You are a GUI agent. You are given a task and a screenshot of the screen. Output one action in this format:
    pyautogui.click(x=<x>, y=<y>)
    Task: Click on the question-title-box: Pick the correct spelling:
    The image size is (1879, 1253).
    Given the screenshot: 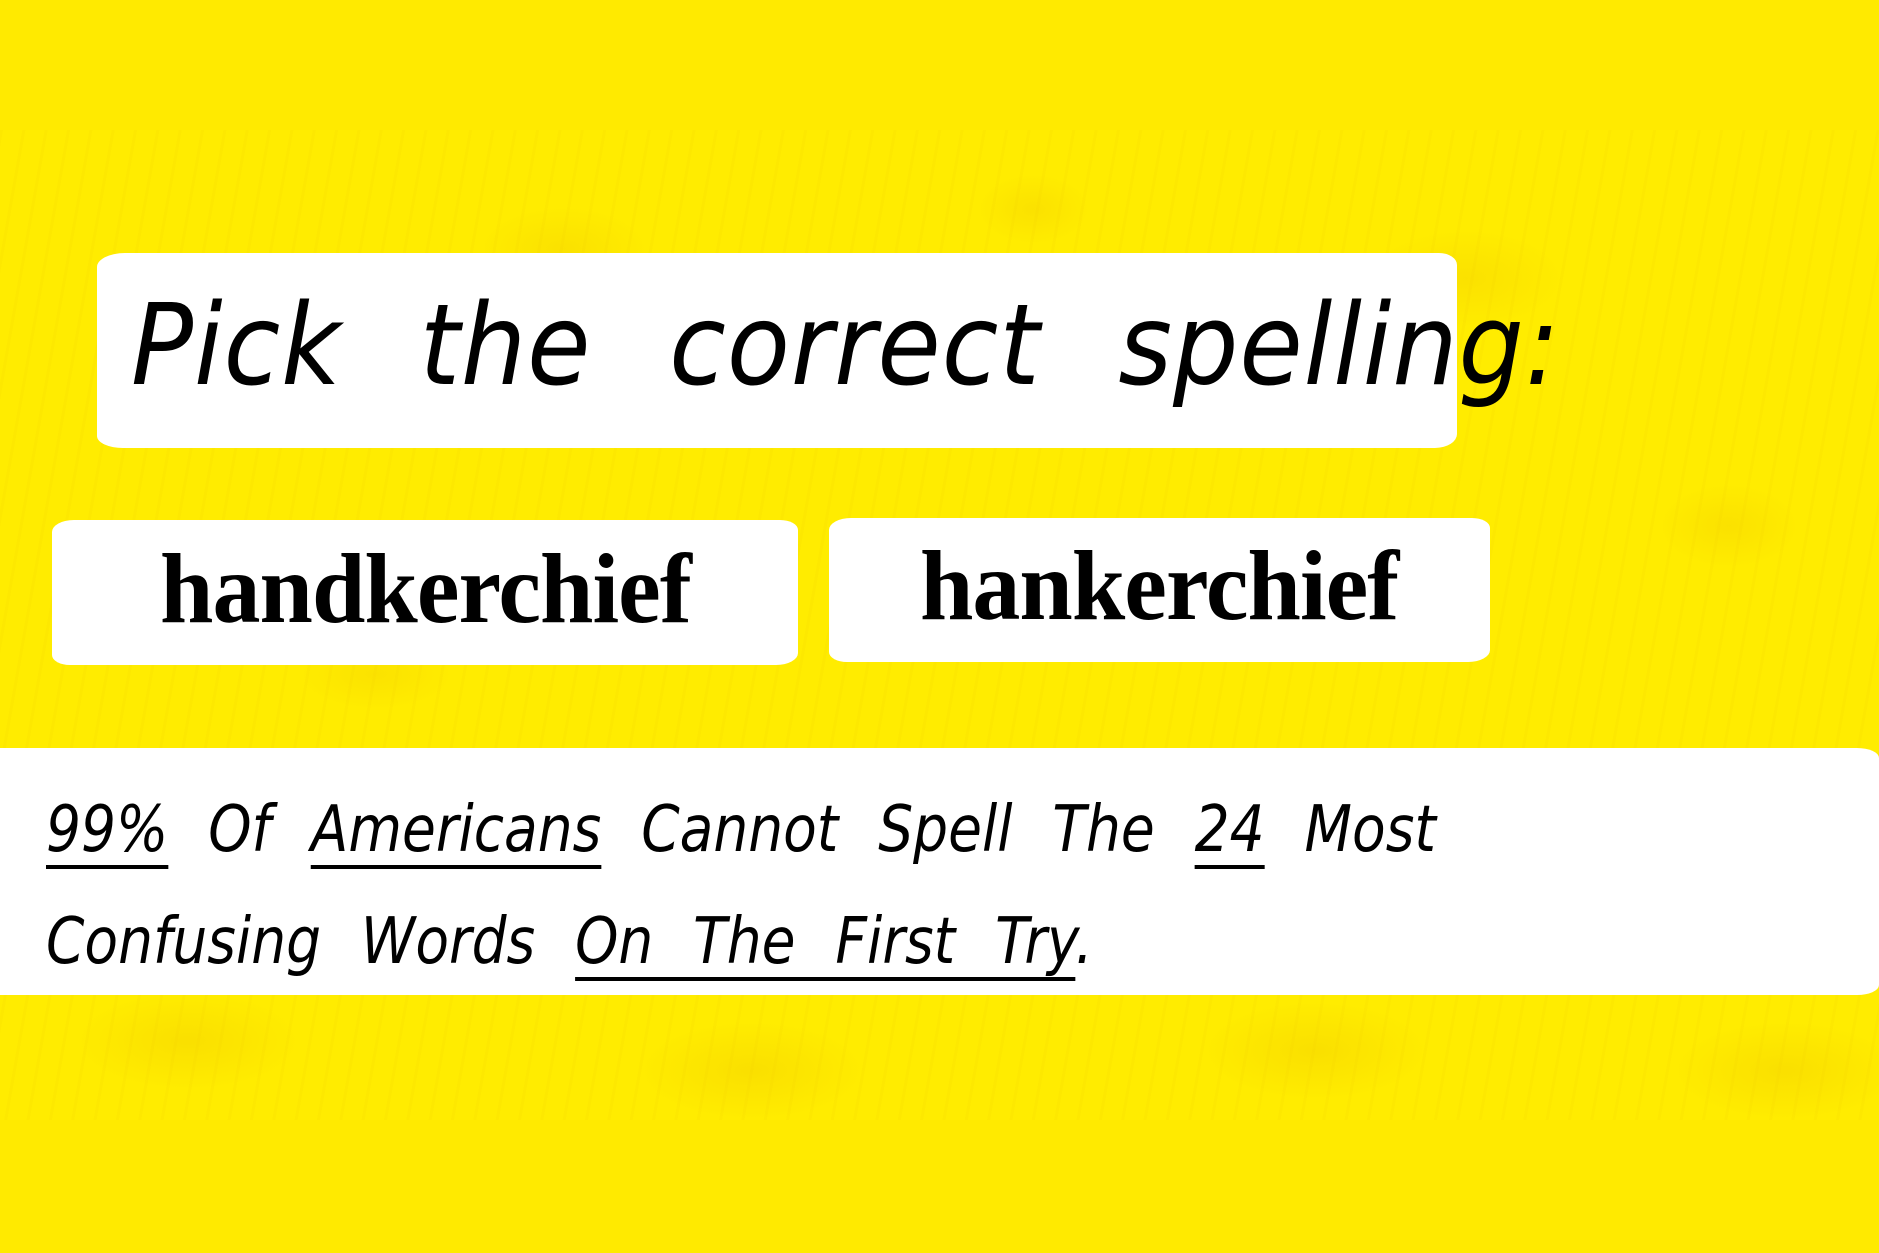 What is the action you would take?
    pyautogui.click(x=828, y=350)
    